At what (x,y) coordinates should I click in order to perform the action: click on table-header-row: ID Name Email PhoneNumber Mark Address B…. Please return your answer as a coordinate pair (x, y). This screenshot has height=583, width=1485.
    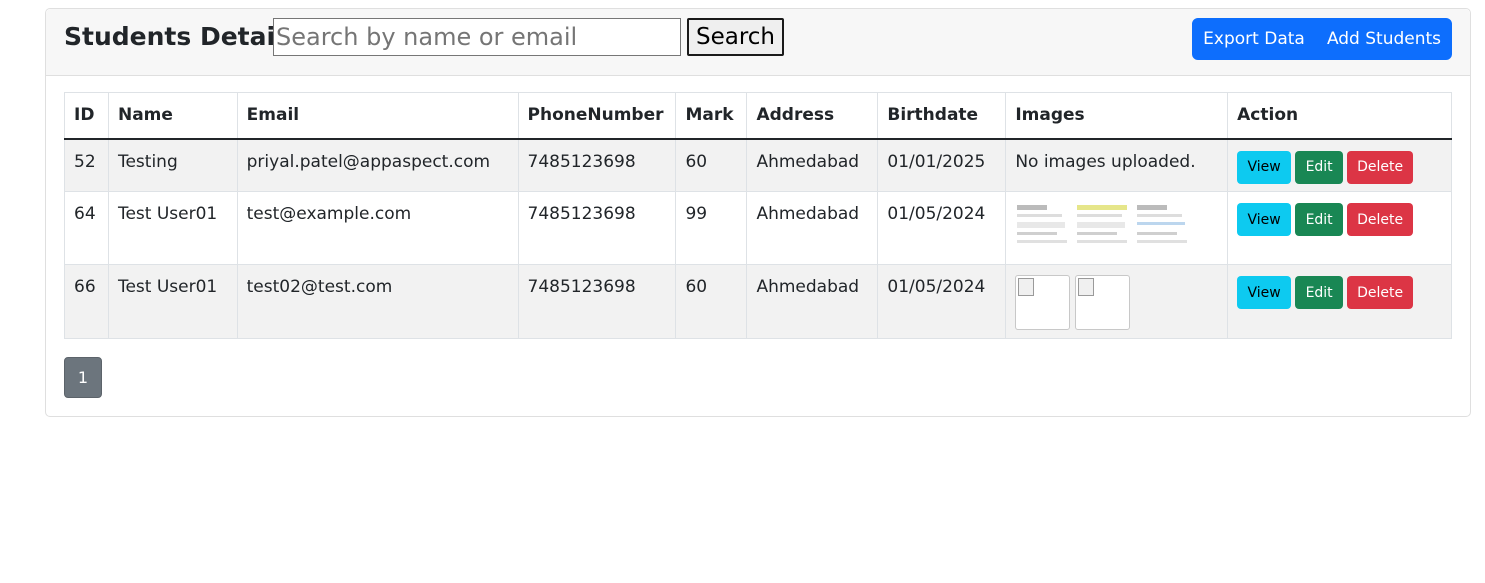
    Looking at the image, I should click on (758, 116).